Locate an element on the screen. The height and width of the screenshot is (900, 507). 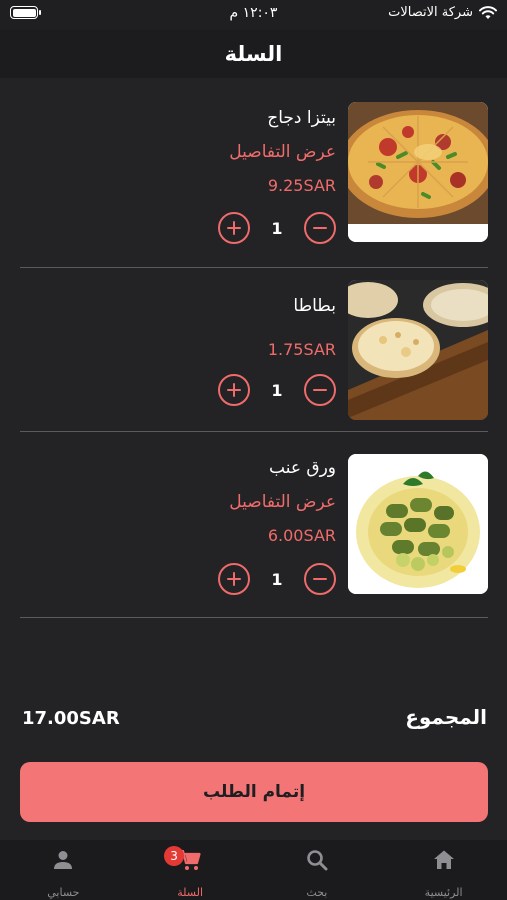
checkout-button: إتمام الطلب is located at coordinates (254, 792).